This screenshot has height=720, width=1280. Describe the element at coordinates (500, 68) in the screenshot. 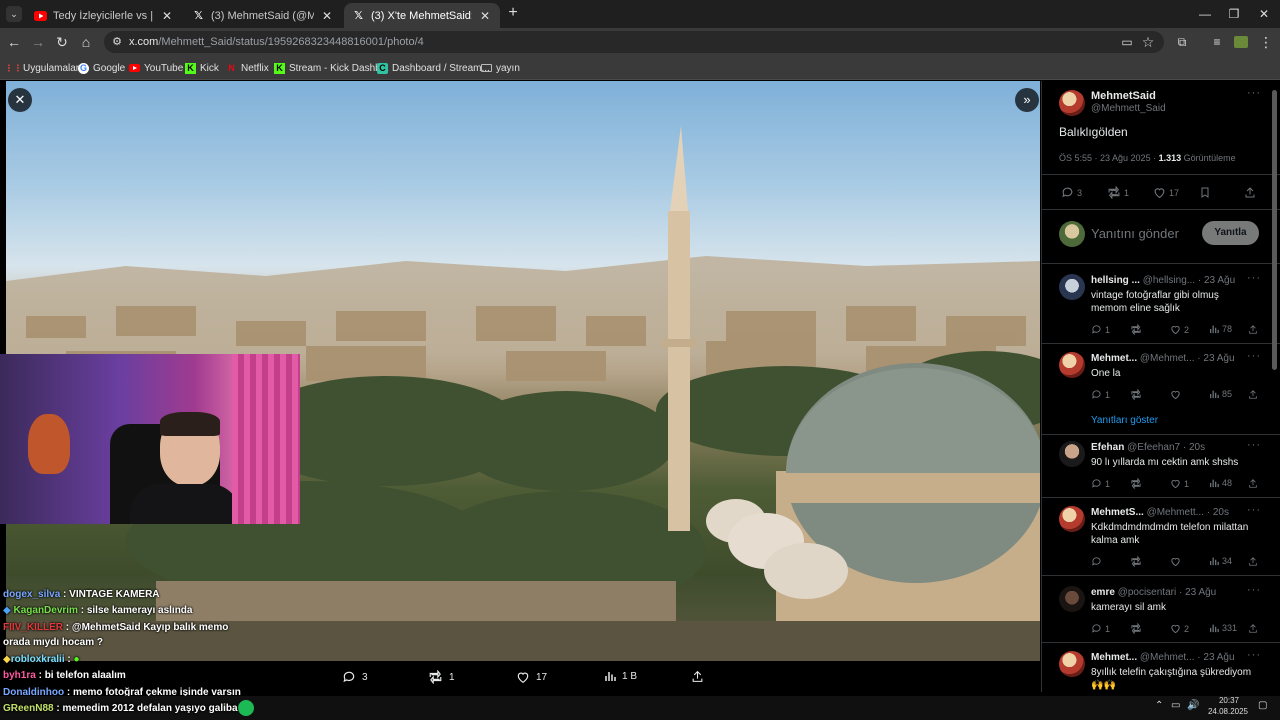

I see `bookmark-folder-yayin: yayın` at that location.